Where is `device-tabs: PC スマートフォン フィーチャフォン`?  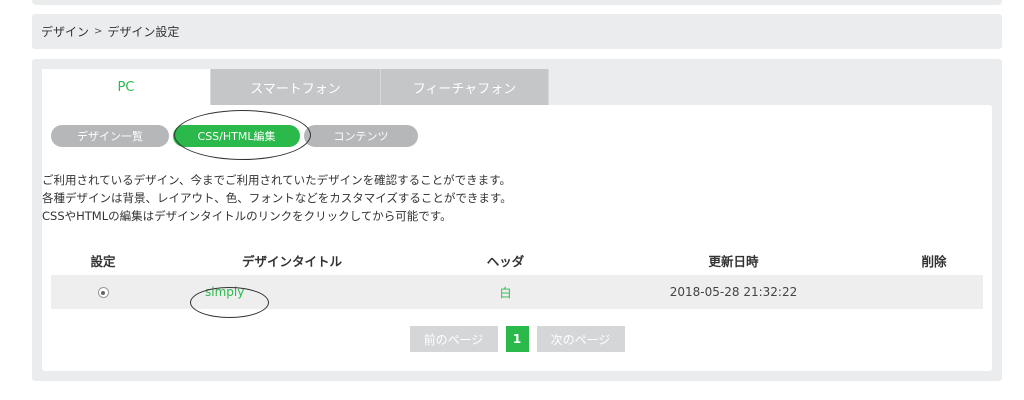 device-tabs: PC スマートフォン フィーチャフォン is located at coordinates (295, 87).